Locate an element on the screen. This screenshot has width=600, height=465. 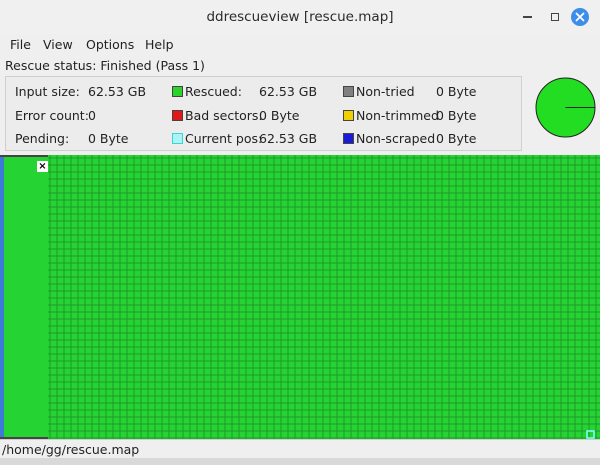
non-tried-swatch is located at coordinates (348, 91).